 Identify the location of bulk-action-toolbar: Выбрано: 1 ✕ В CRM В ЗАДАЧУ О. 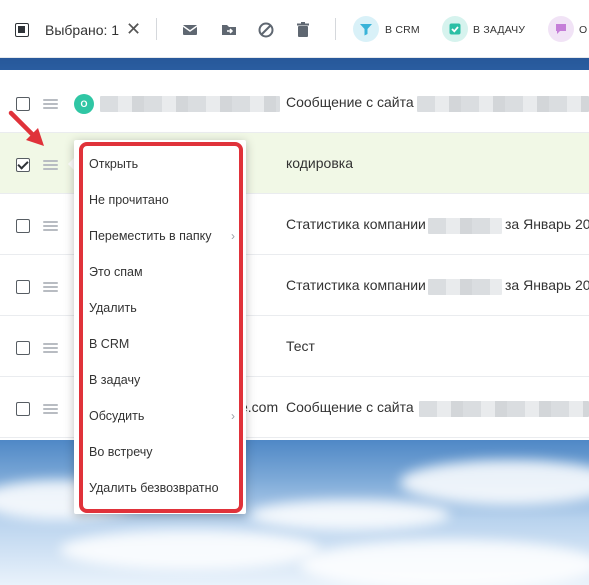
(294, 29).